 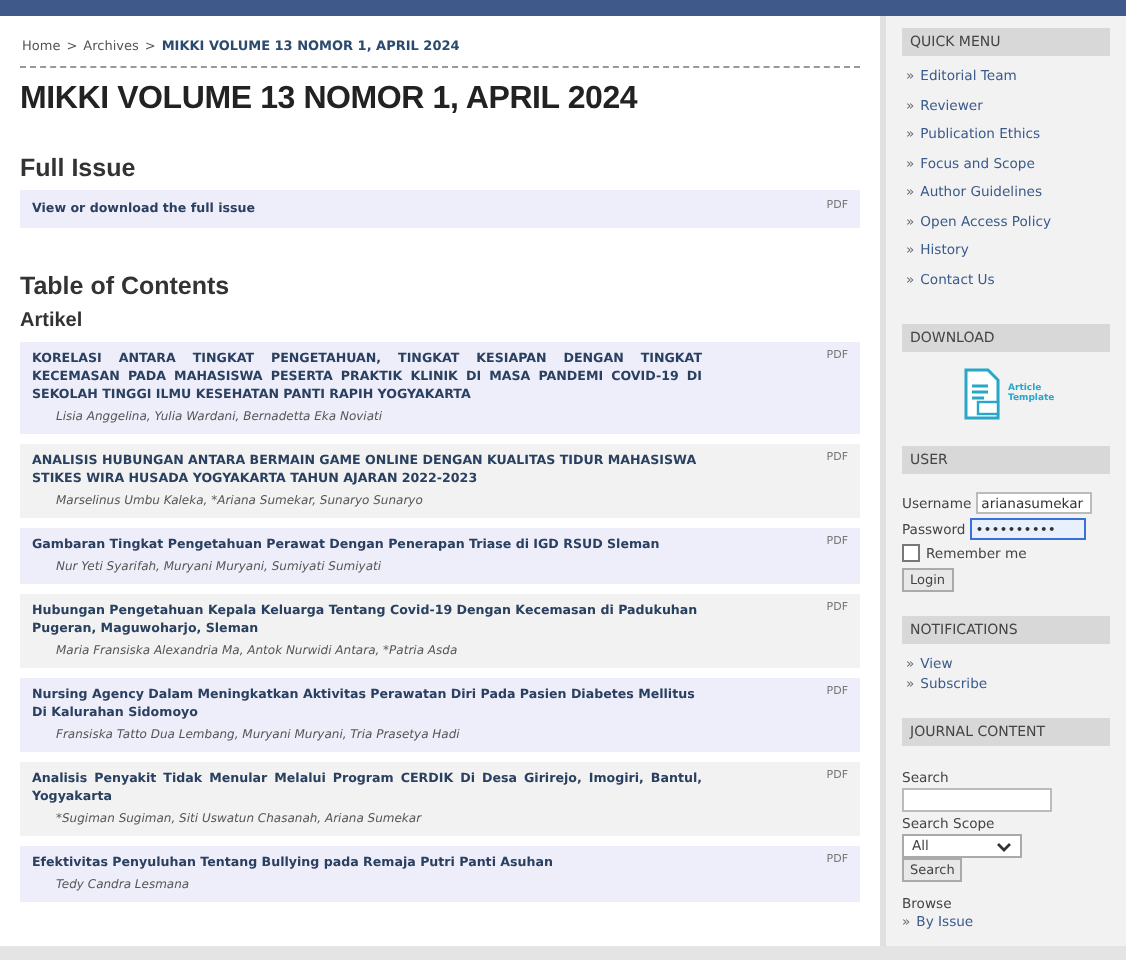 What do you see at coordinates (977, 800) in the screenshot?
I see `search-field` at bounding box center [977, 800].